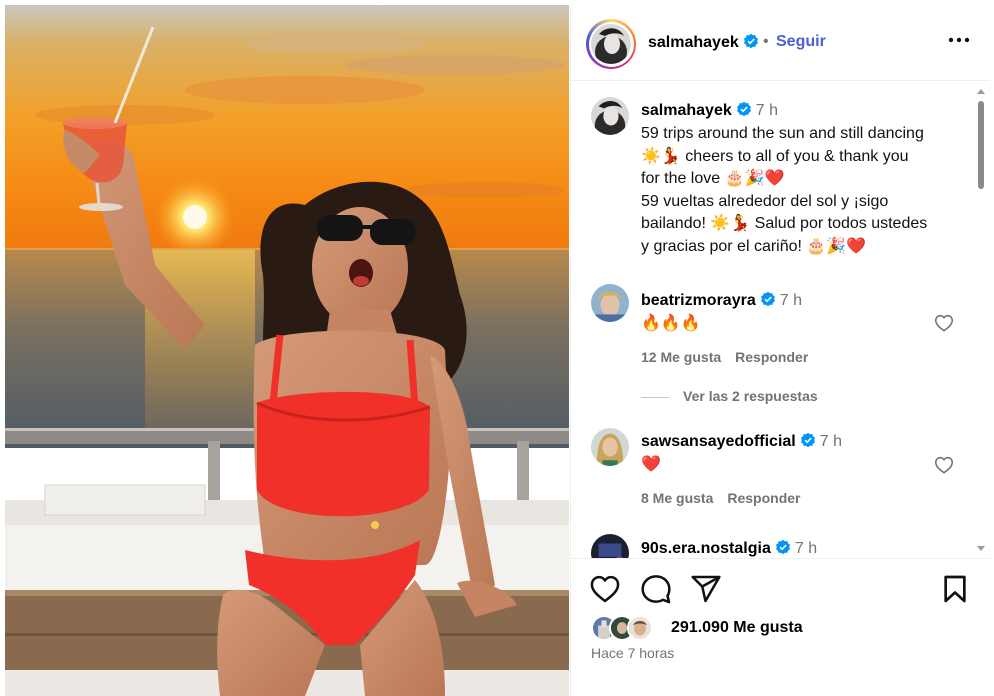 The image size is (994, 696). What do you see at coordinates (671, 323) in the screenshot?
I see `comment-text: 🔥🔥🔥` at bounding box center [671, 323].